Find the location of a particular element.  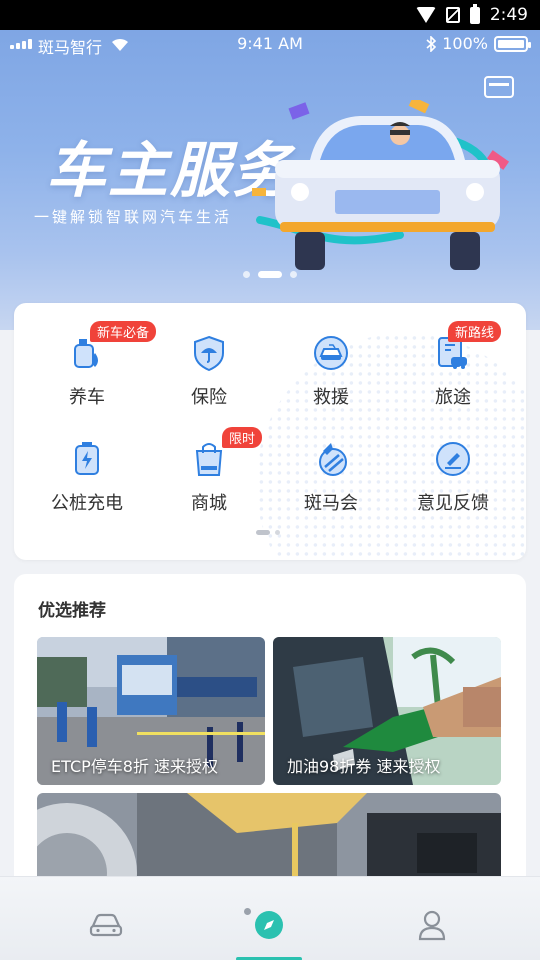

service-badge: 限时 is located at coordinates (242, 437).